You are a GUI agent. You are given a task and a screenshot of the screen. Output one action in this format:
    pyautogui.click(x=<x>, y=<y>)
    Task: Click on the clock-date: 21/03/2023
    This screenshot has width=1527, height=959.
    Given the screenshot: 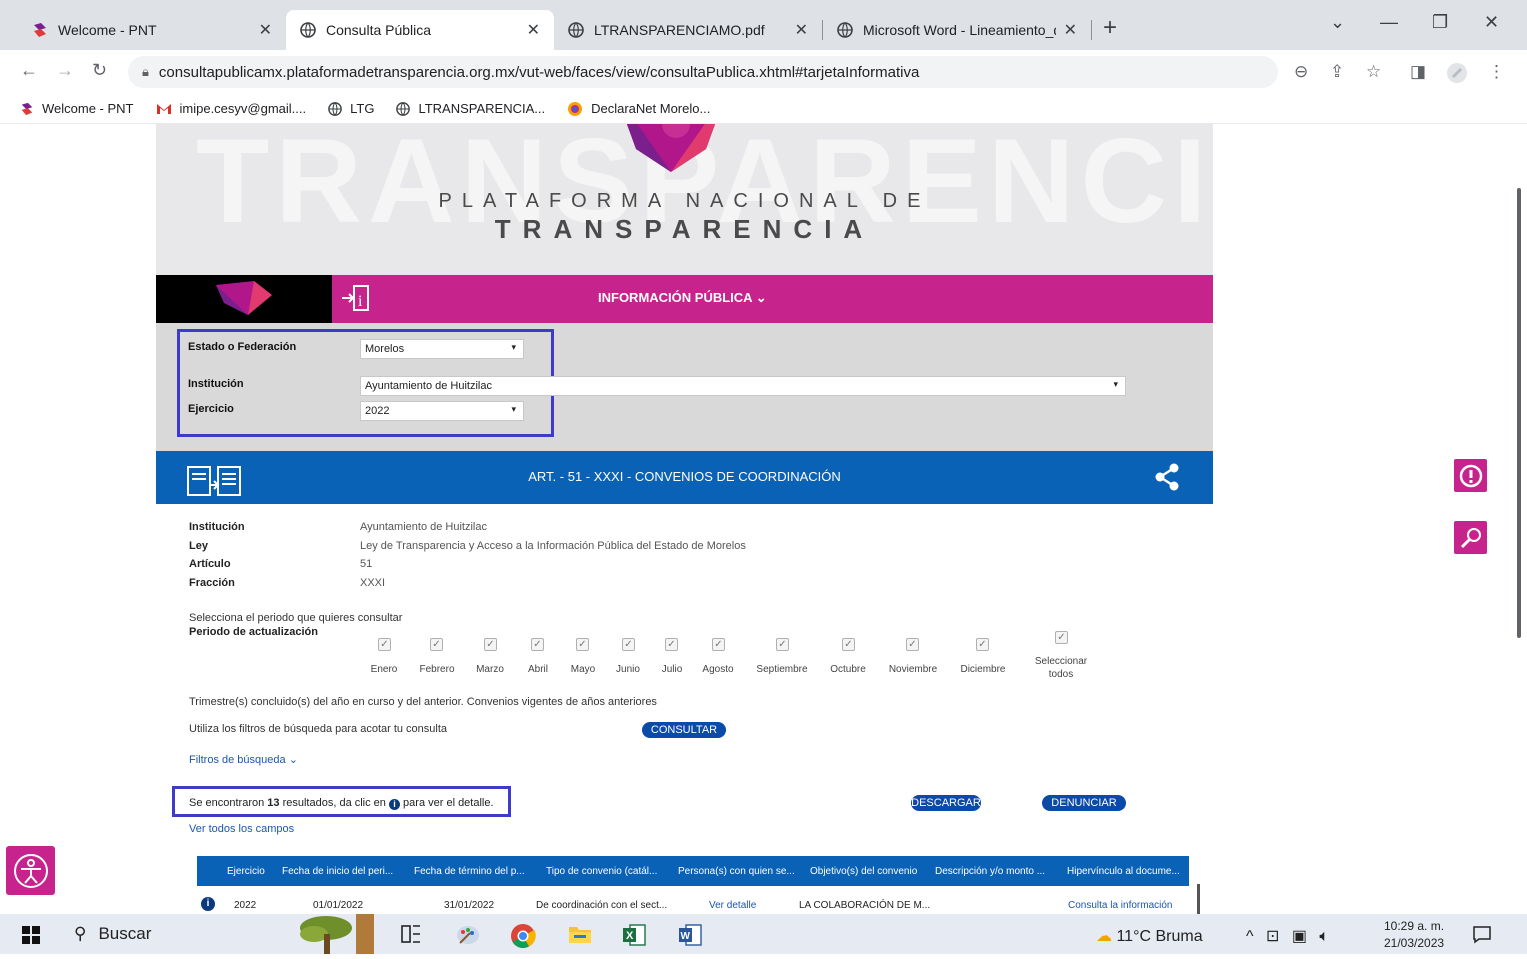 What is the action you would take?
    pyautogui.click(x=1414, y=943)
    